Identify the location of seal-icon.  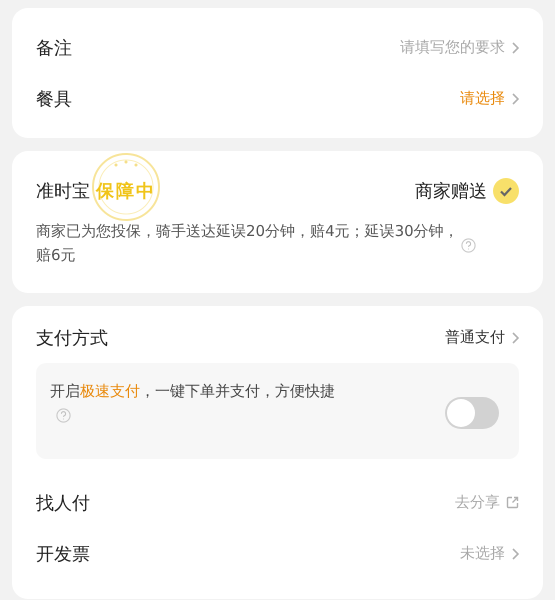
(126, 187).